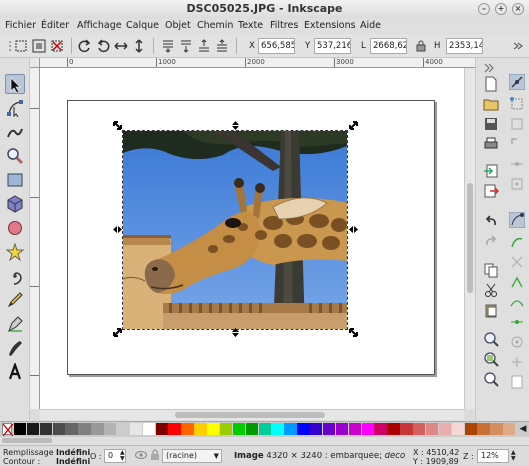 This screenshot has width=529, height=466. I want to click on scale-handle-top-left, so click(117, 125).